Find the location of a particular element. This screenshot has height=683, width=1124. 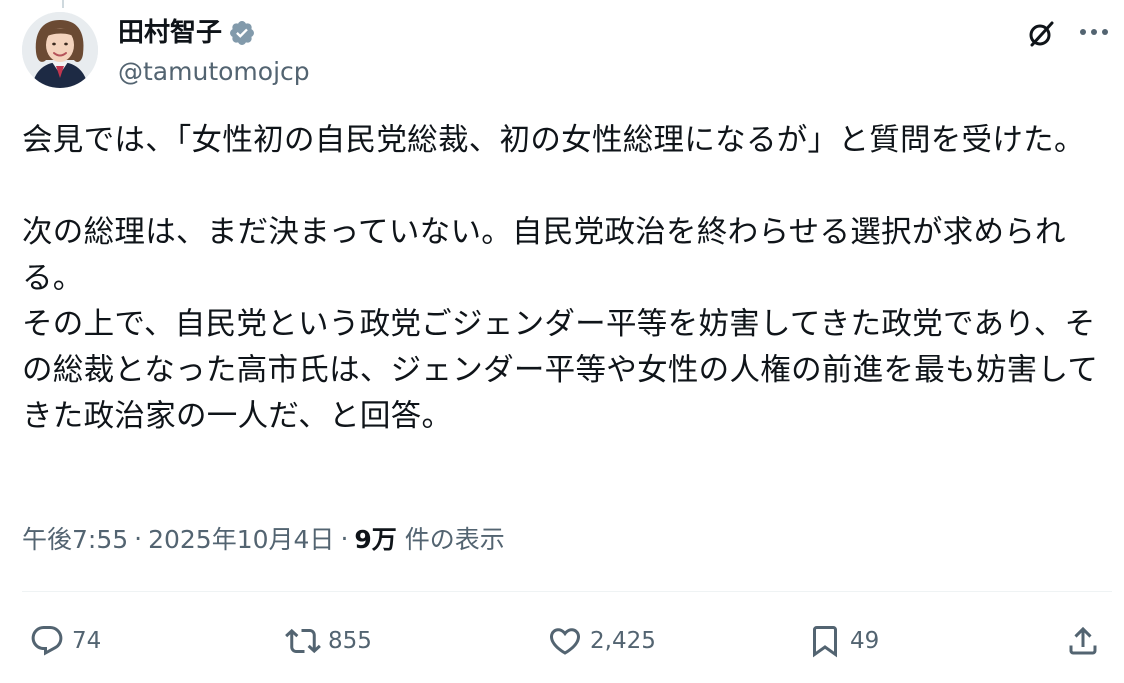

reply-icon is located at coordinates (47, 641).